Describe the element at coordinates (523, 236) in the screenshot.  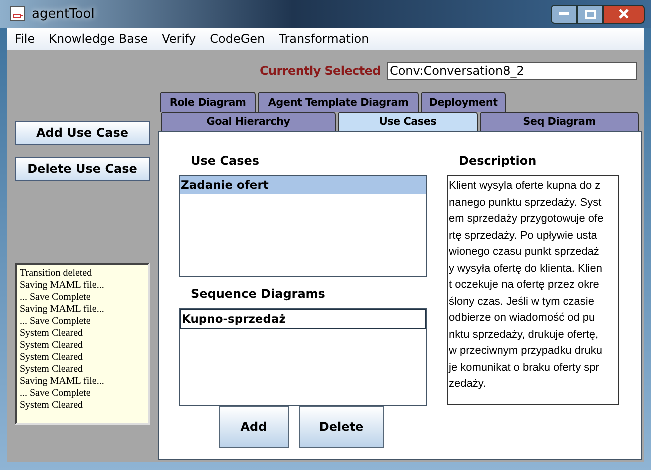
I see `description-line: rtę sprzedaży. Po upływie usta` at that location.